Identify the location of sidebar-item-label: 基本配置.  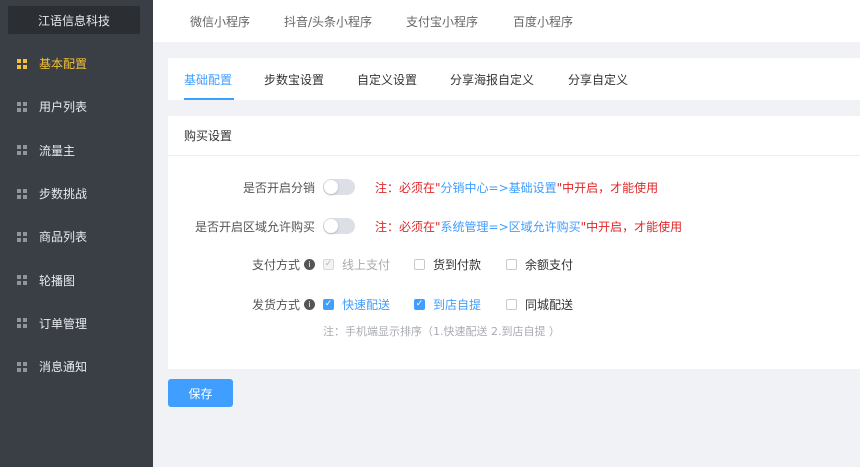
(63, 64).